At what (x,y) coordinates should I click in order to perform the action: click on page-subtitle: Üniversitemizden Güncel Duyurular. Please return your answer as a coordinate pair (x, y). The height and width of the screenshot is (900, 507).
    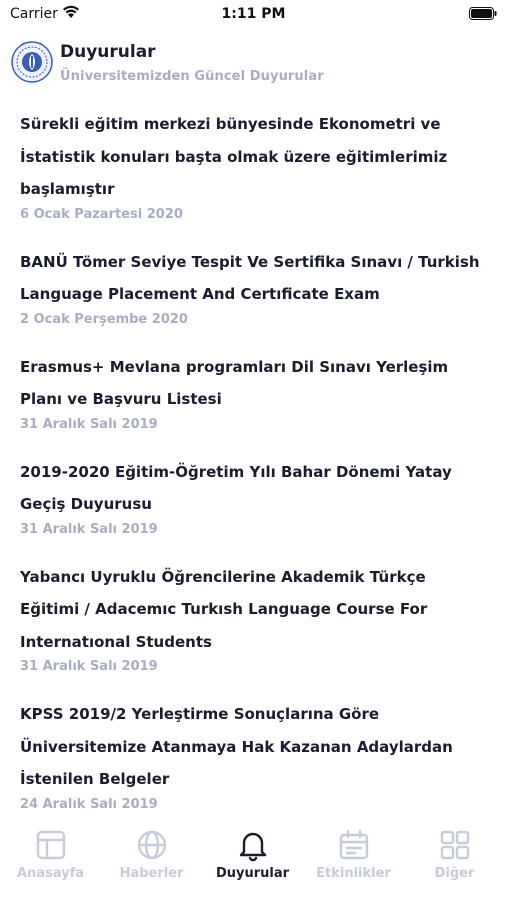
    Looking at the image, I should click on (192, 76).